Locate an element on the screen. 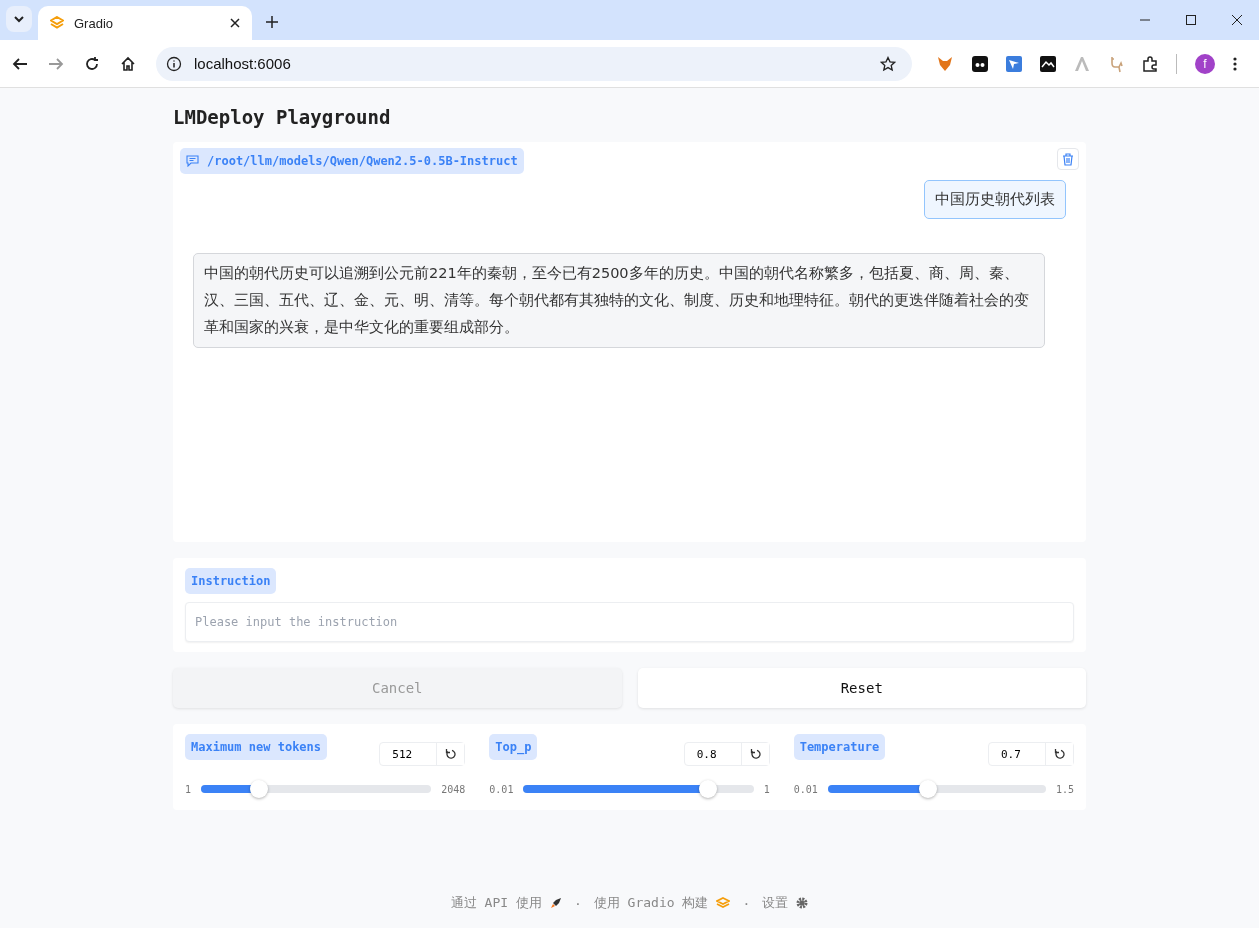 The width and height of the screenshot is (1259, 928). home-icon is located at coordinates (128, 63).